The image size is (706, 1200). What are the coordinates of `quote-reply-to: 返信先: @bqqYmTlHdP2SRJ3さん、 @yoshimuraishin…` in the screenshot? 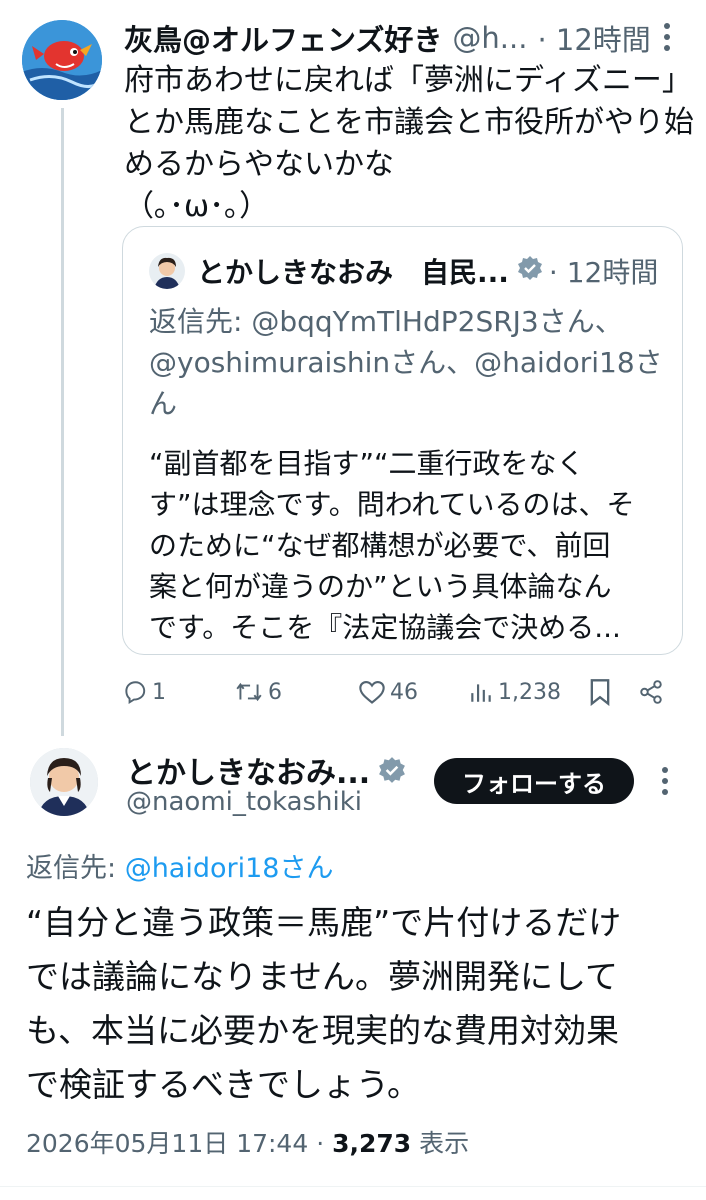 It's located at (409, 362).